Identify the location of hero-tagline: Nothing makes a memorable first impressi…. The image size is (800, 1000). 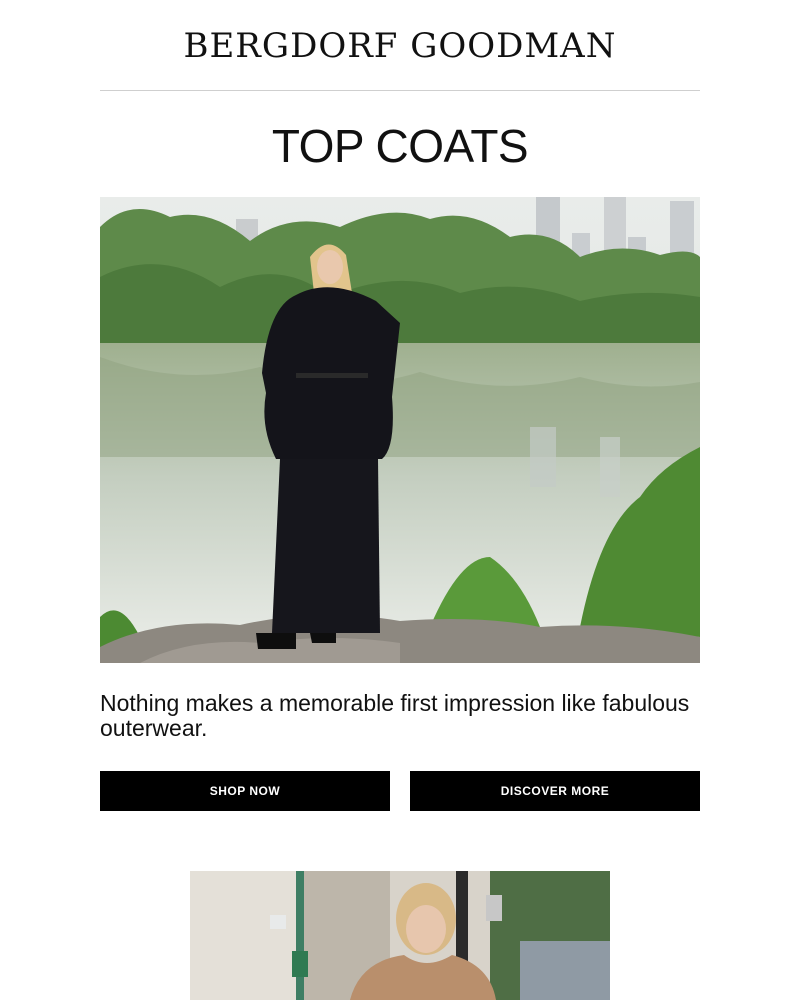
(395, 715).